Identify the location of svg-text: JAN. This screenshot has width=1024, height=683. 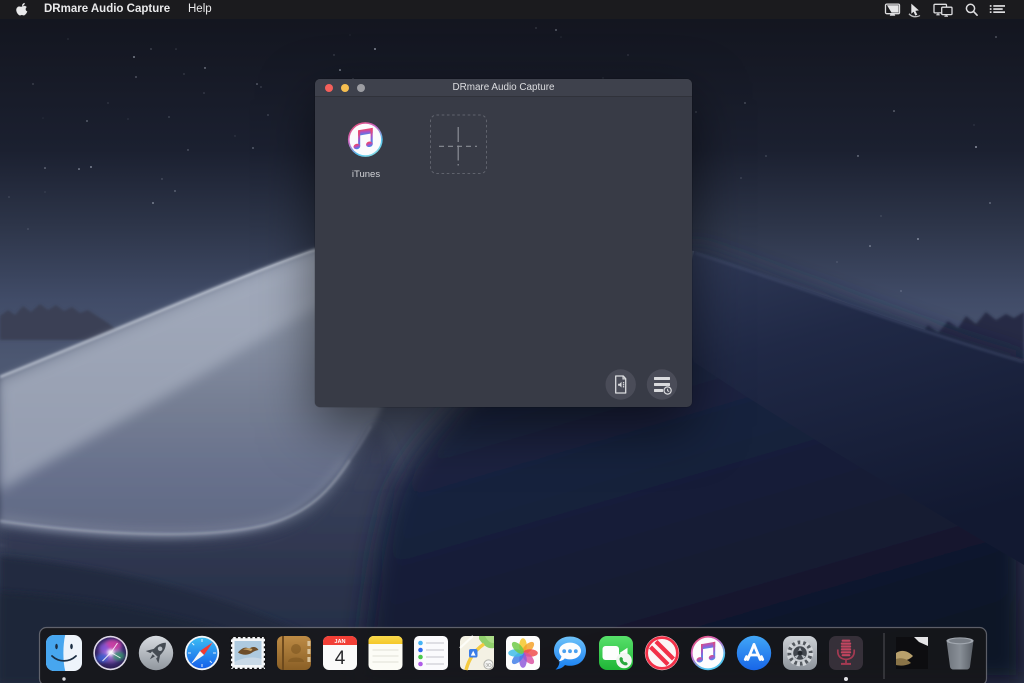
(339, 642).